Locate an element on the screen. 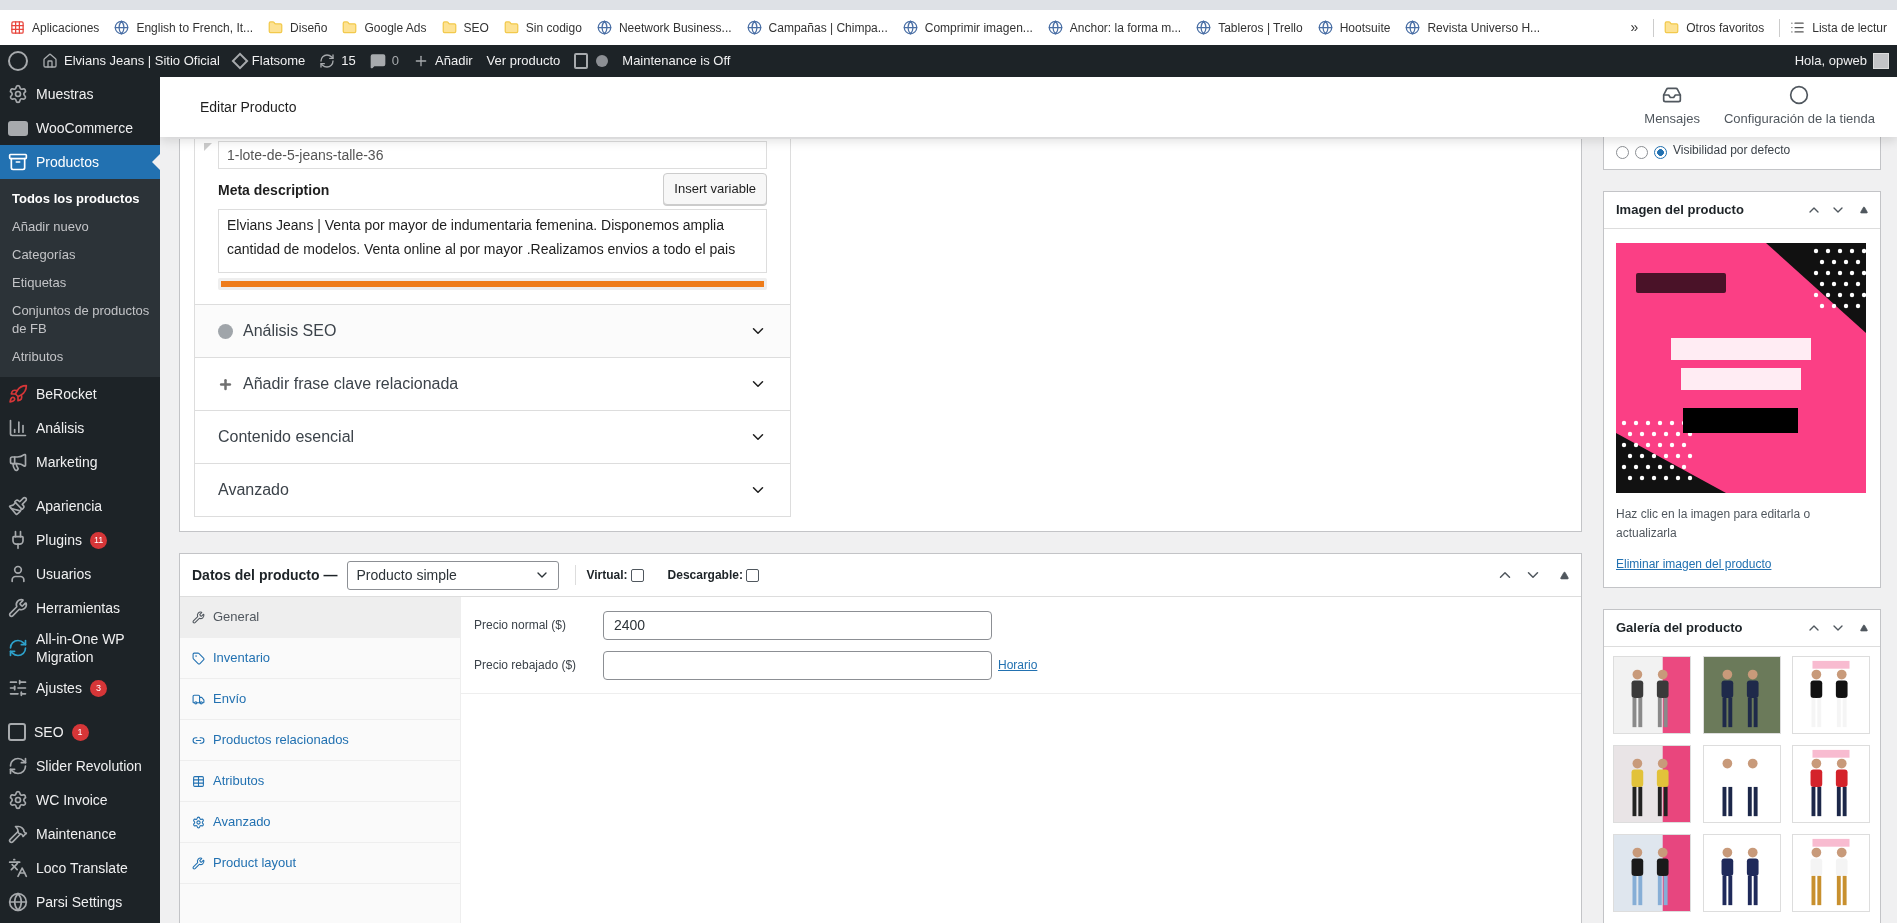 This screenshot has width=1897, height=923. field-label: Precio normal ($) is located at coordinates (521, 625).